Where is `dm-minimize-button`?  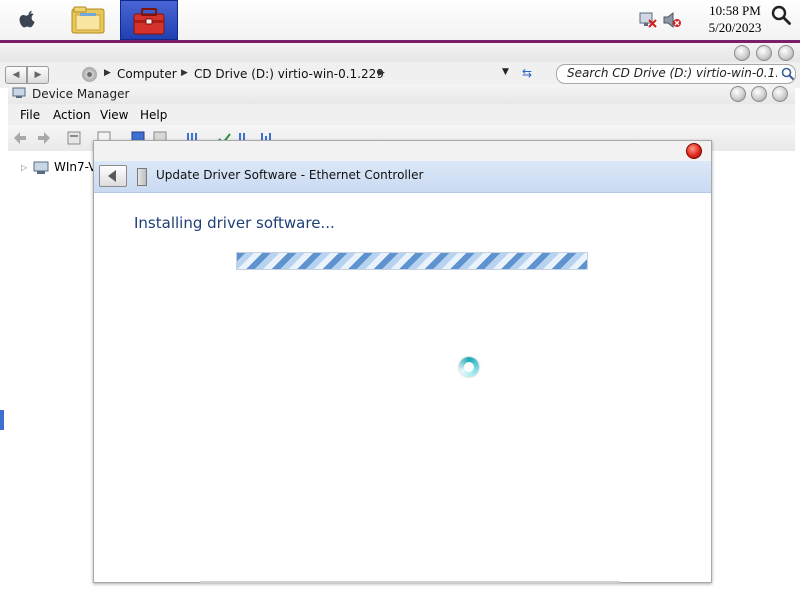 dm-minimize-button is located at coordinates (738, 94).